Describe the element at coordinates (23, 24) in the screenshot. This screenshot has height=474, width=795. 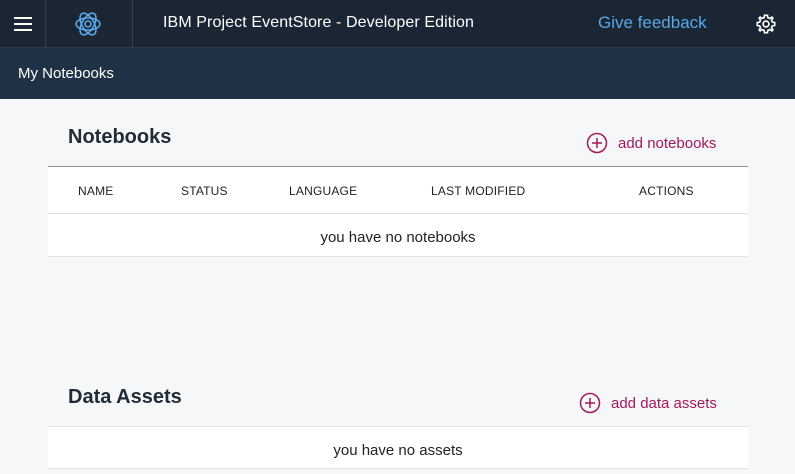
I see `hamburger-menu-icon` at that location.